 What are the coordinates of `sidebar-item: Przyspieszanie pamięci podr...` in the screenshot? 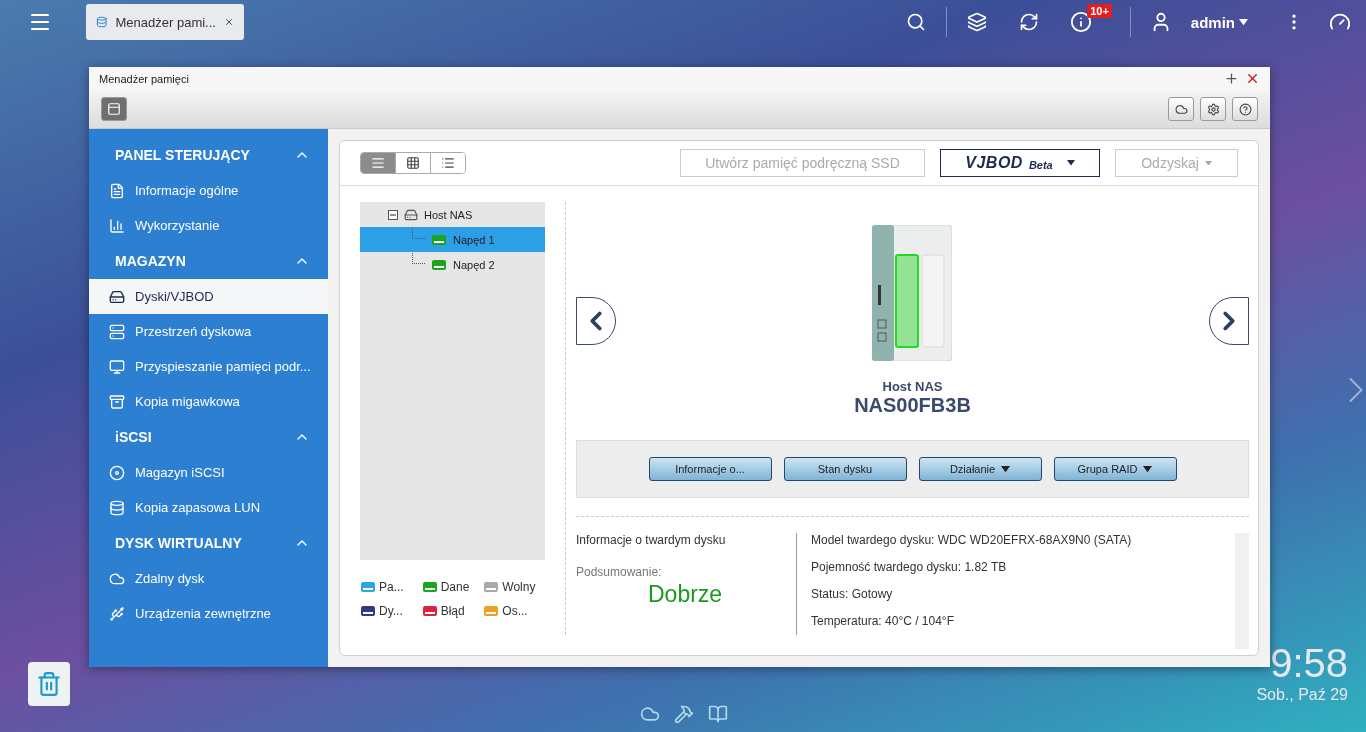 It's located at (208, 366).